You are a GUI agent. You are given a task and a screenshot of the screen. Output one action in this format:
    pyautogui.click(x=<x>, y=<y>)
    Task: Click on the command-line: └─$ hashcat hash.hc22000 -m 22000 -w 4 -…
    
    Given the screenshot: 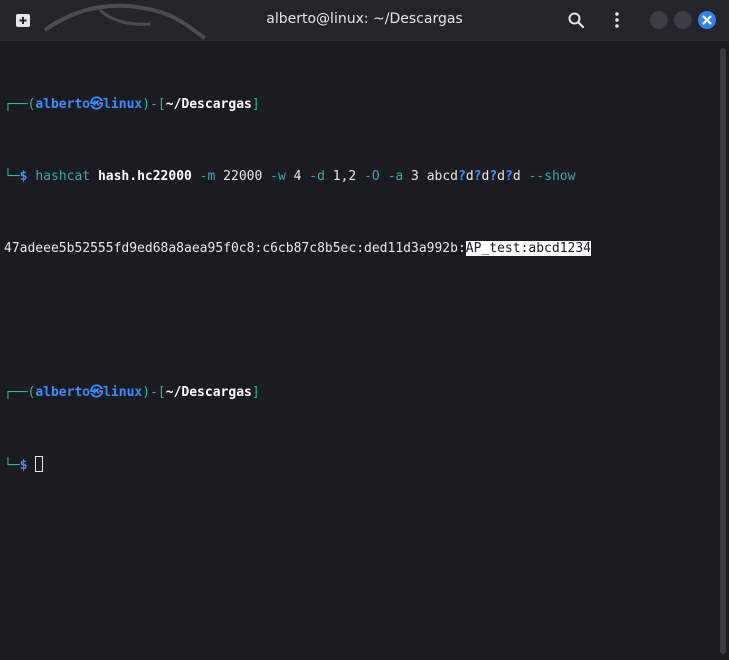 What is the action you would take?
    pyautogui.click(x=356, y=177)
    